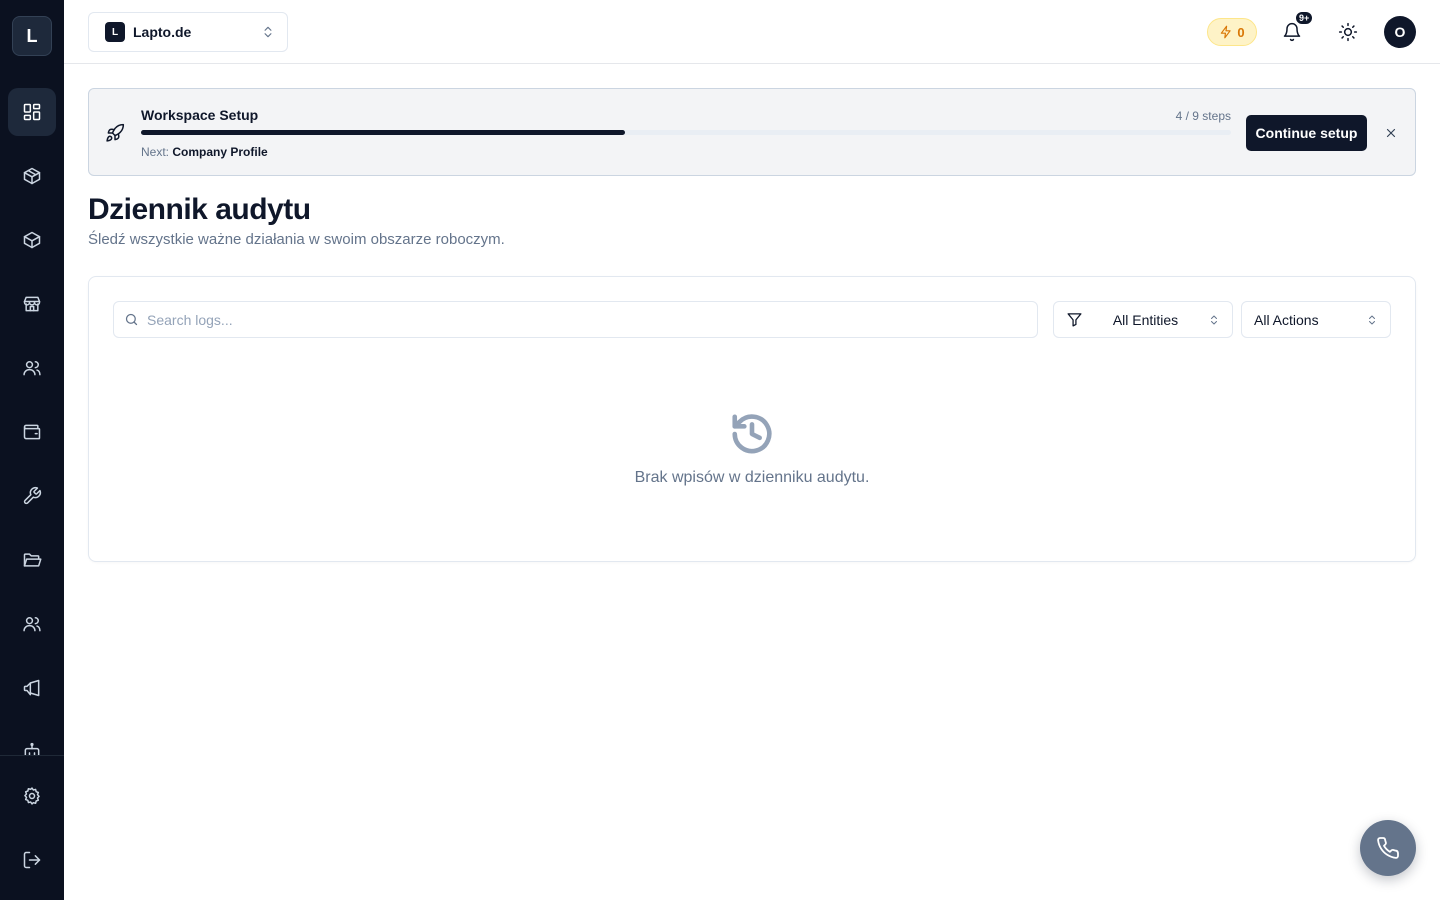  I want to click on app-logo: L, so click(32, 36).